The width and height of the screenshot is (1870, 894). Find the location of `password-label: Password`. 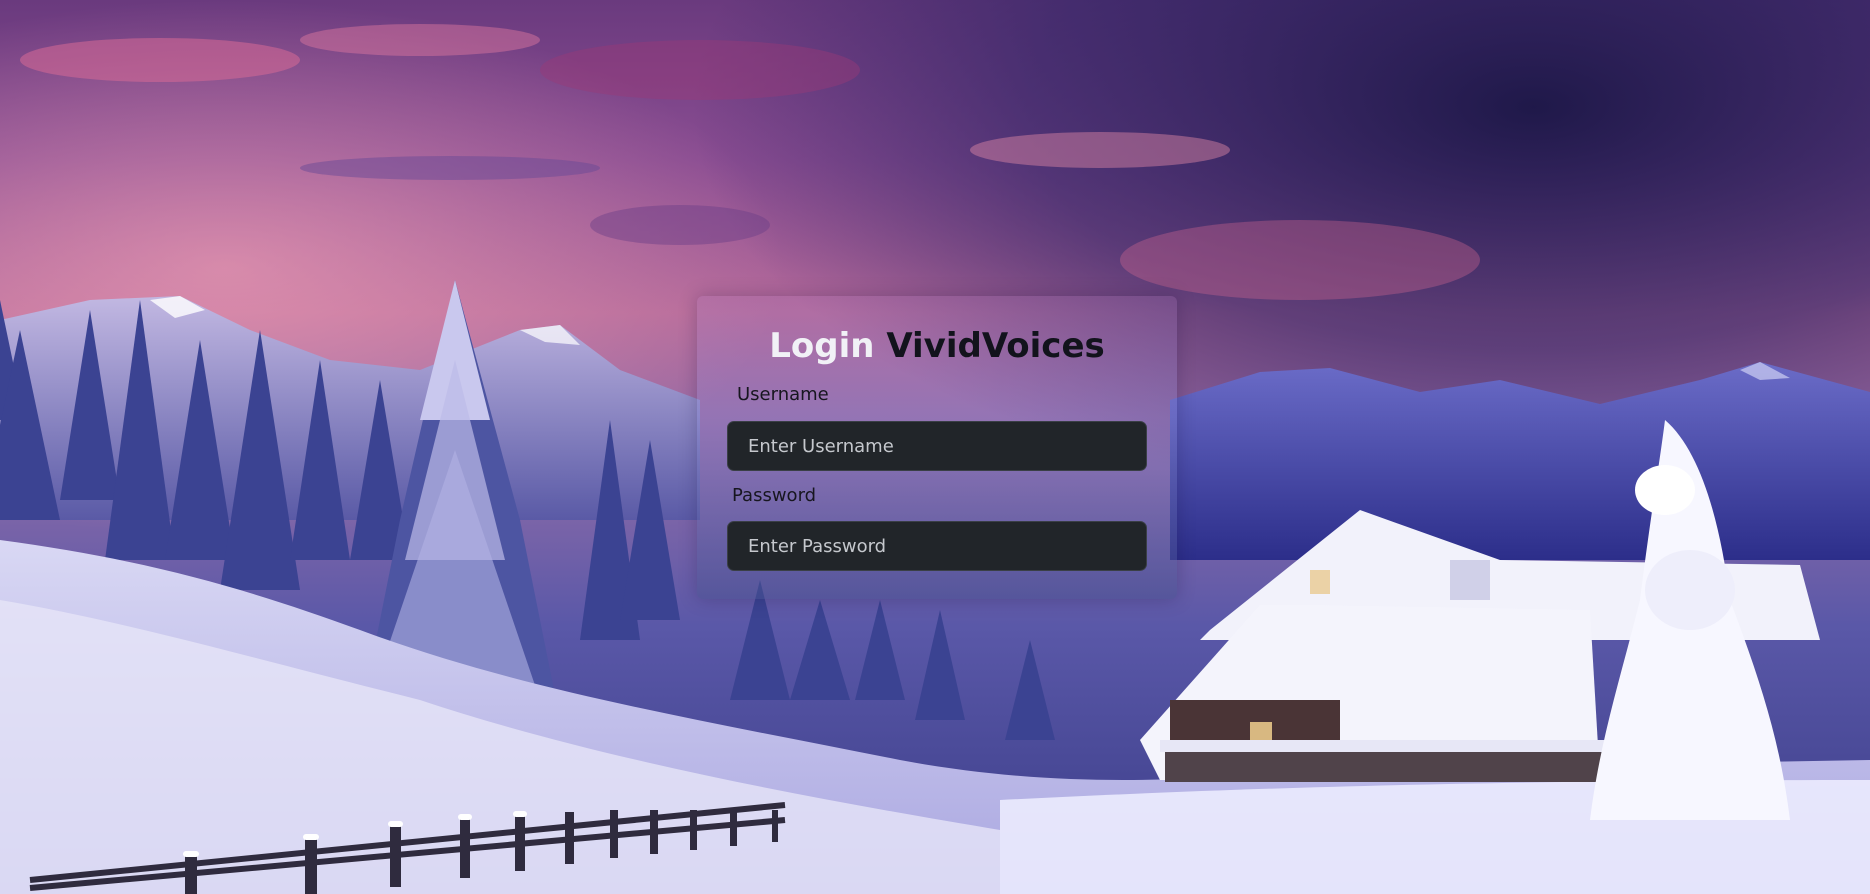

password-label: Password is located at coordinates (774, 495).